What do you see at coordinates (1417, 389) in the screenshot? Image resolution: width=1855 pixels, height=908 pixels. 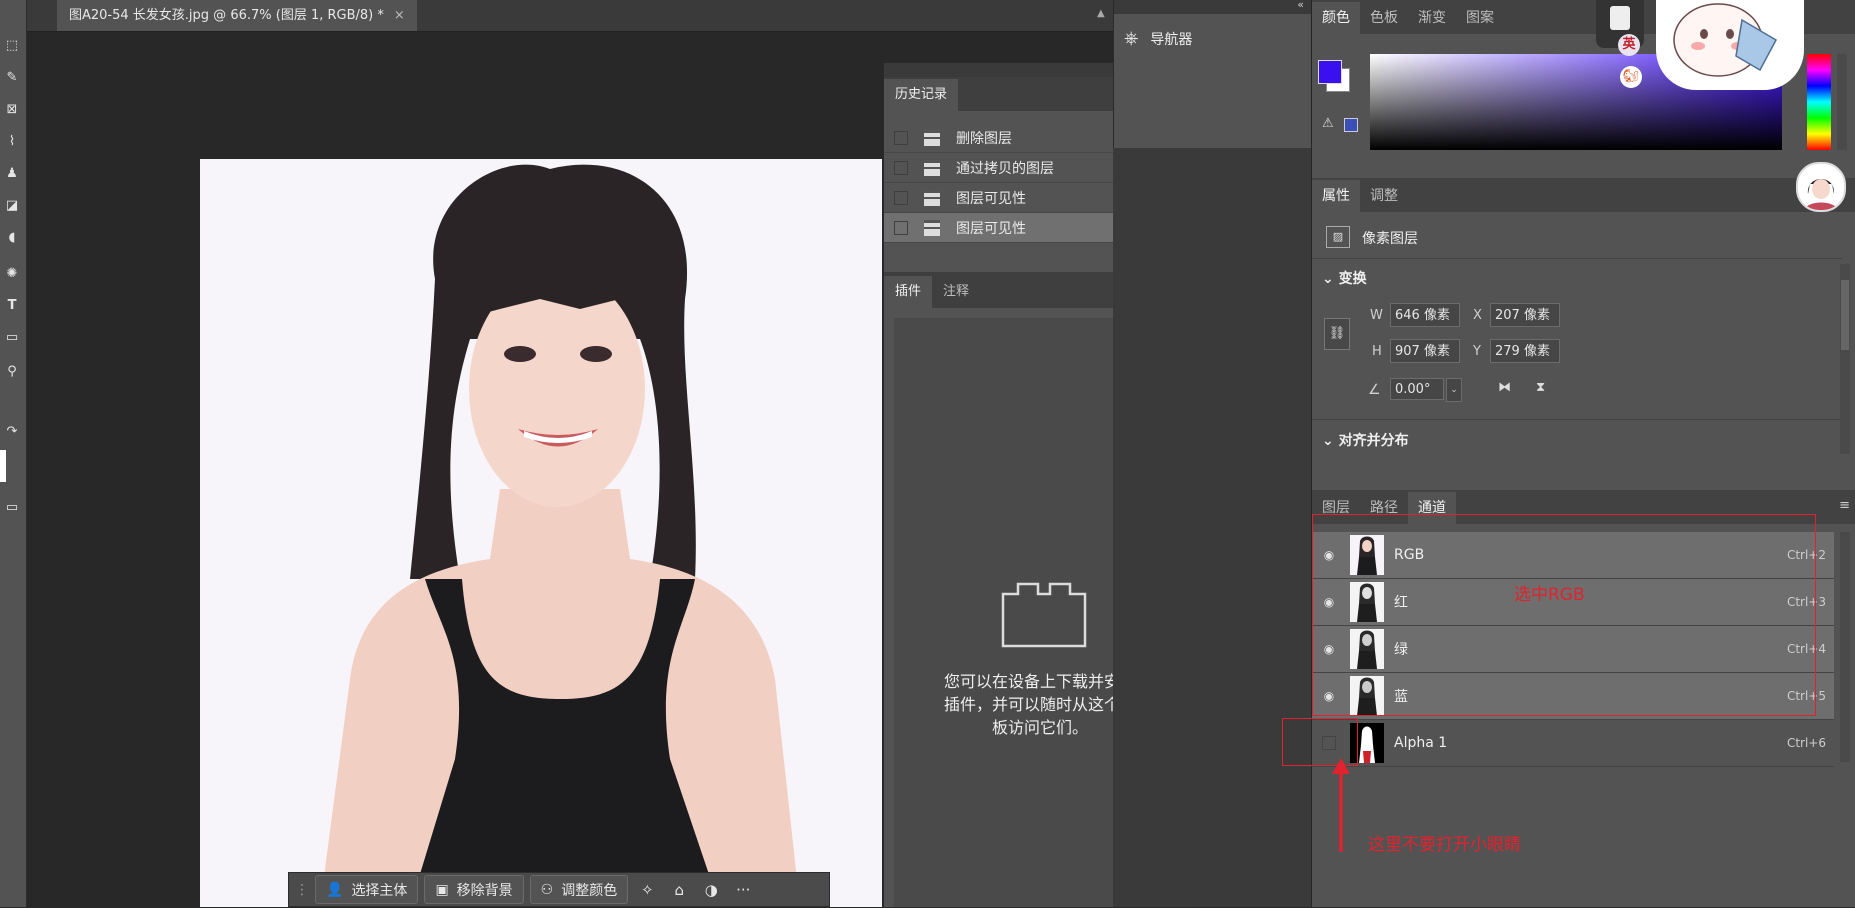 I see `angle-field: 0.00°` at bounding box center [1417, 389].